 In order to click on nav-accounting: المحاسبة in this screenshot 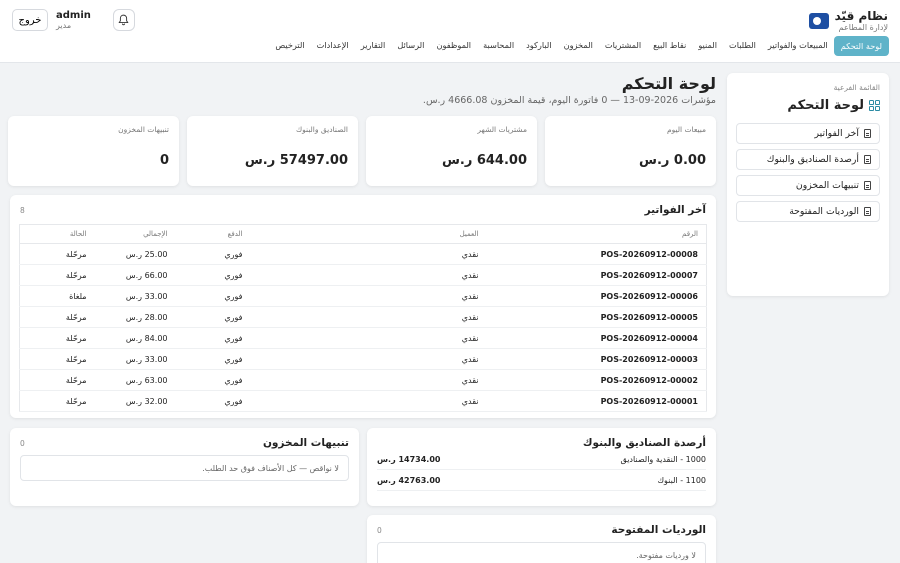, I will do `click(498, 46)`.